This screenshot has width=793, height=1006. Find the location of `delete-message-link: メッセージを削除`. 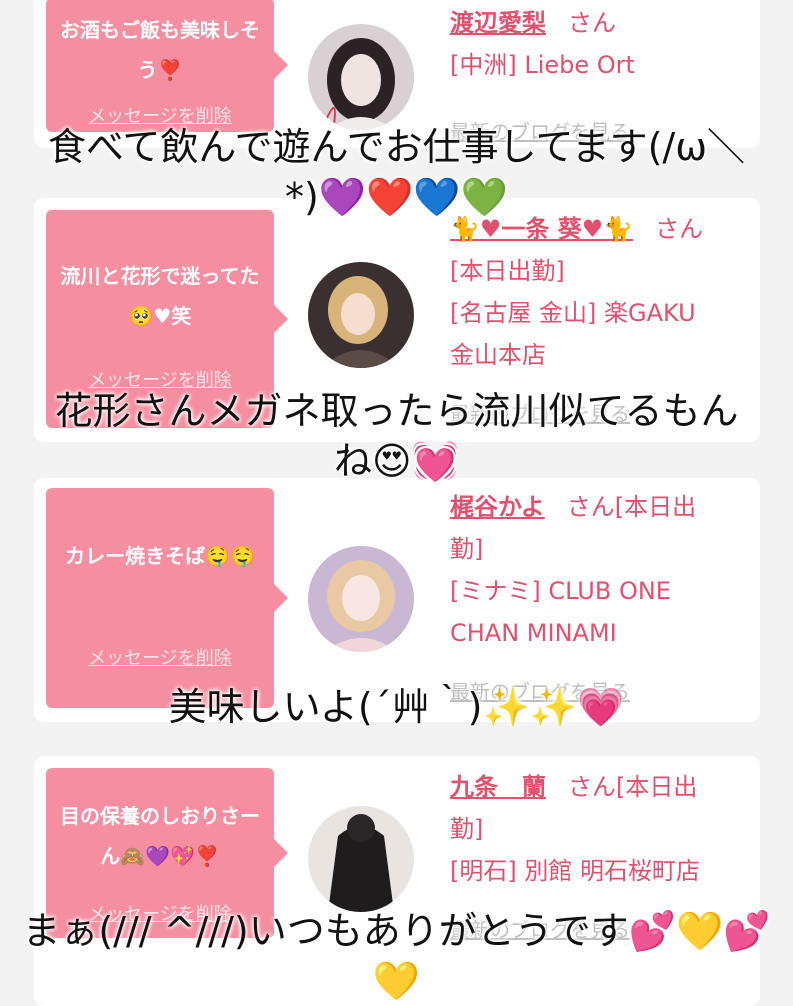

delete-message-link: メッセージを削除 is located at coordinates (160, 657).